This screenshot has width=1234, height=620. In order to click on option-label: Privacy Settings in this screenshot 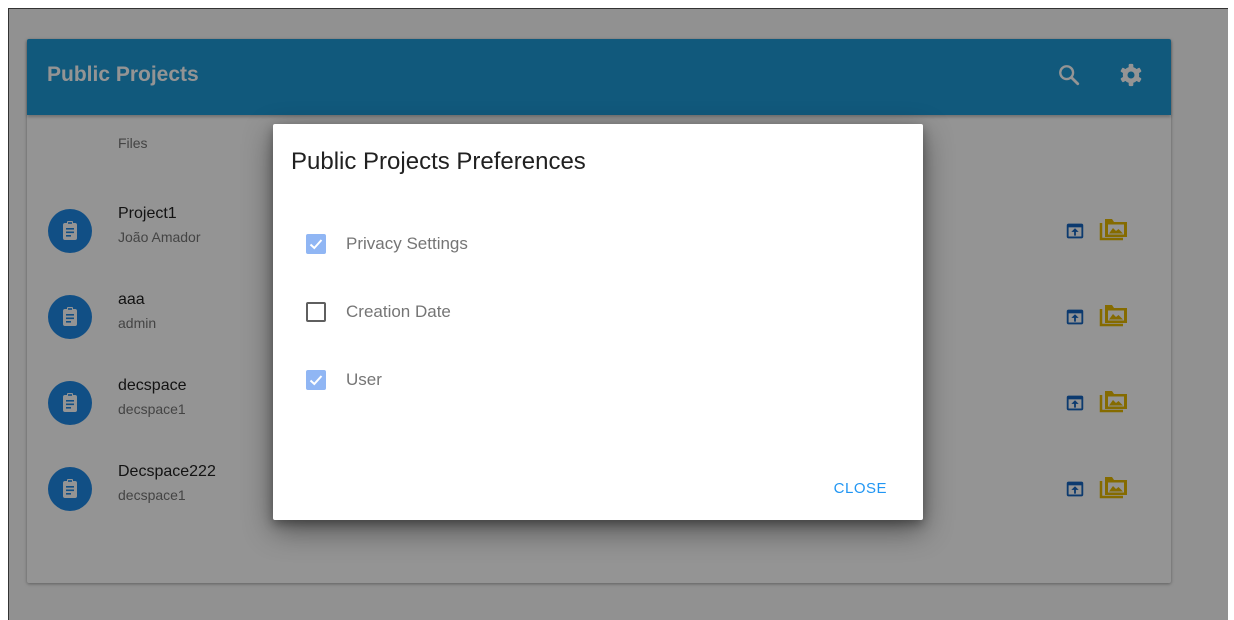, I will do `click(407, 243)`.